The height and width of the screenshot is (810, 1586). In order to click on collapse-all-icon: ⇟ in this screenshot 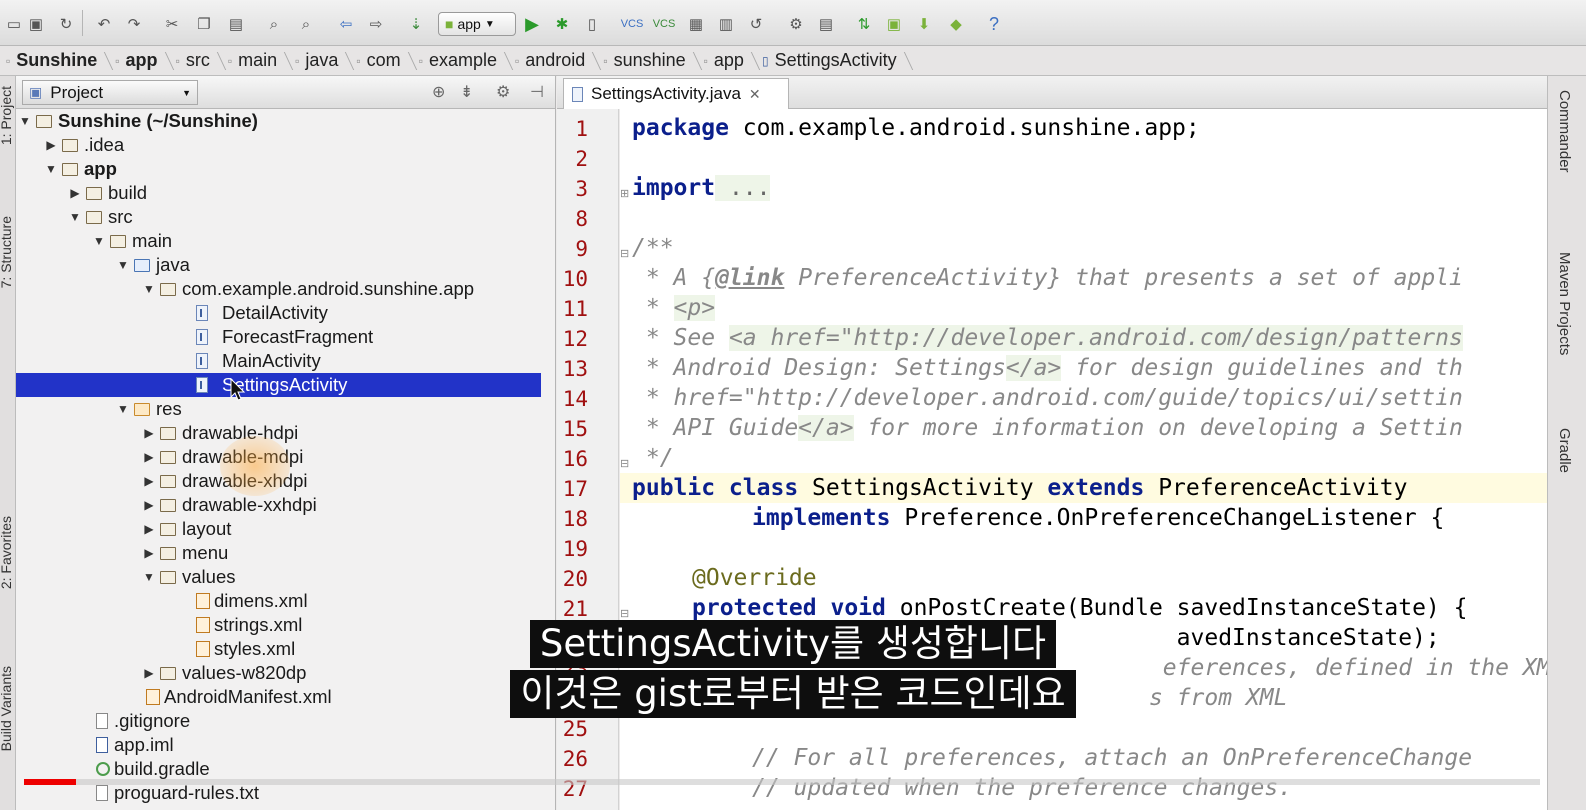, I will do `click(466, 92)`.